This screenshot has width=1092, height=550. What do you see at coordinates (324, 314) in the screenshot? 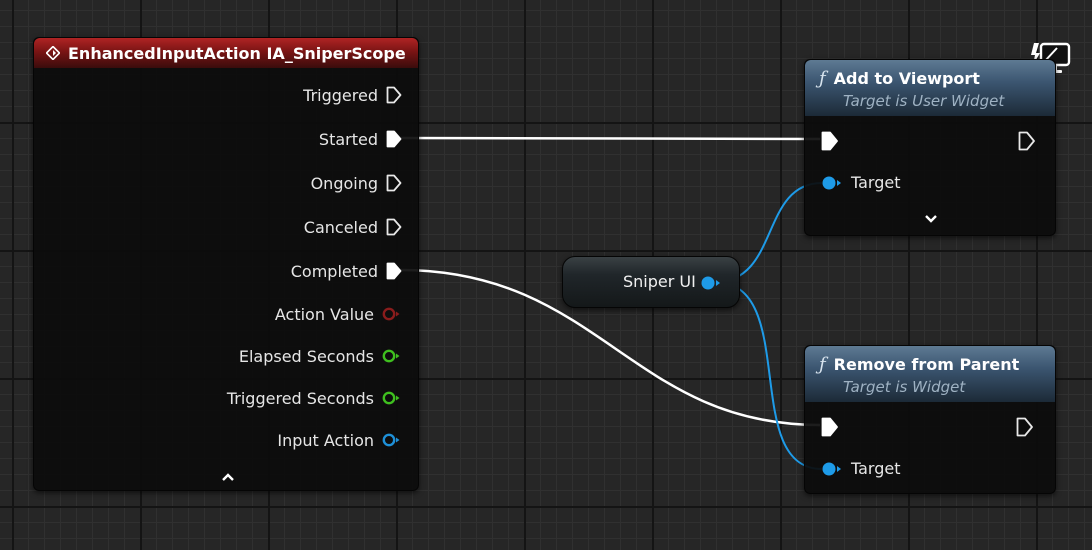
I see `pin-label: Action Value` at bounding box center [324, 314].